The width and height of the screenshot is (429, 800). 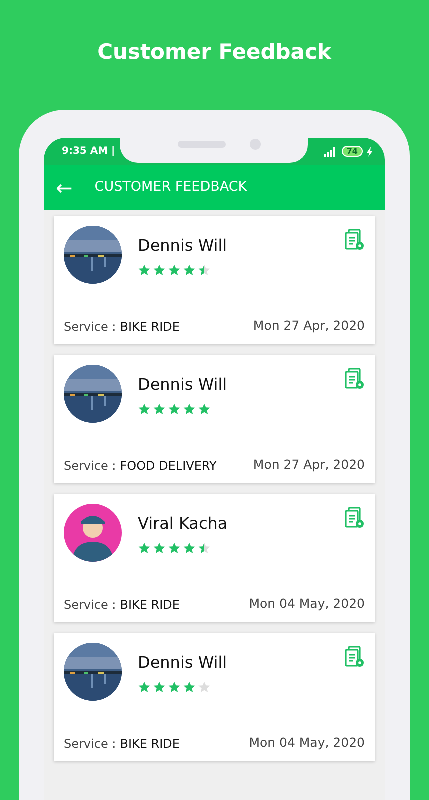 What do you see at coordinates (214, 52) in the screenshot?
I see `page-title: Customer Feedback` at bounding box center [214, 52].